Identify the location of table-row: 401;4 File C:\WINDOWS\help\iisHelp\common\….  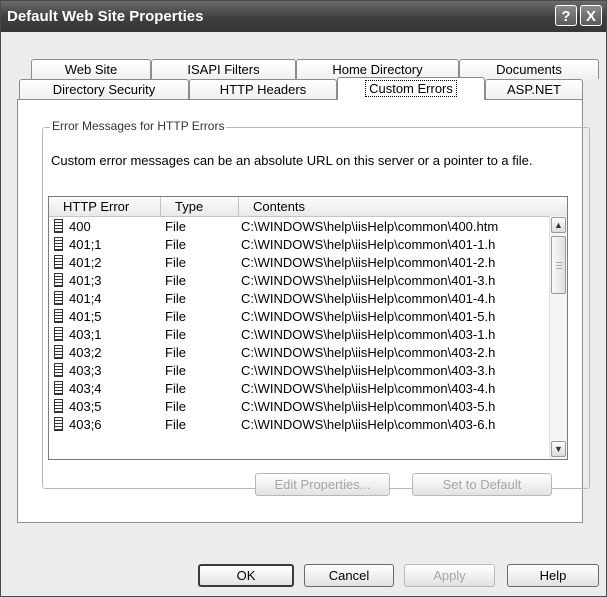
(297, 299).